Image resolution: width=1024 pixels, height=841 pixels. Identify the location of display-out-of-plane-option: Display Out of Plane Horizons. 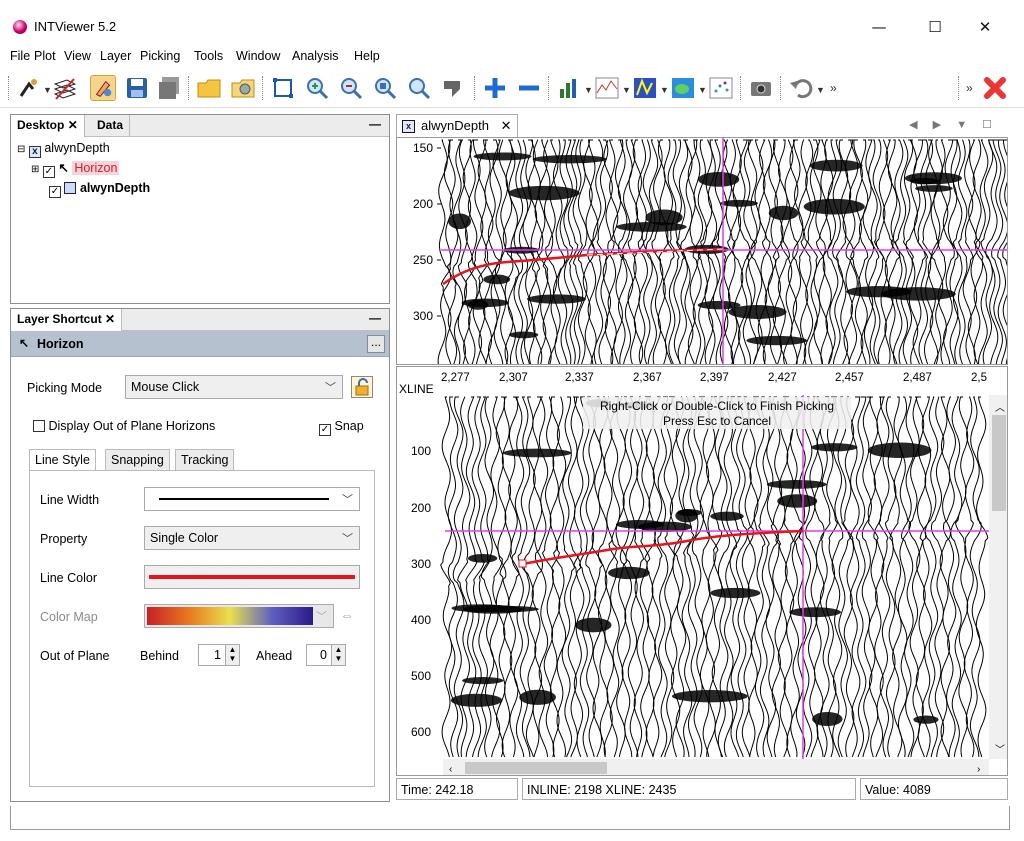
(124, 426).